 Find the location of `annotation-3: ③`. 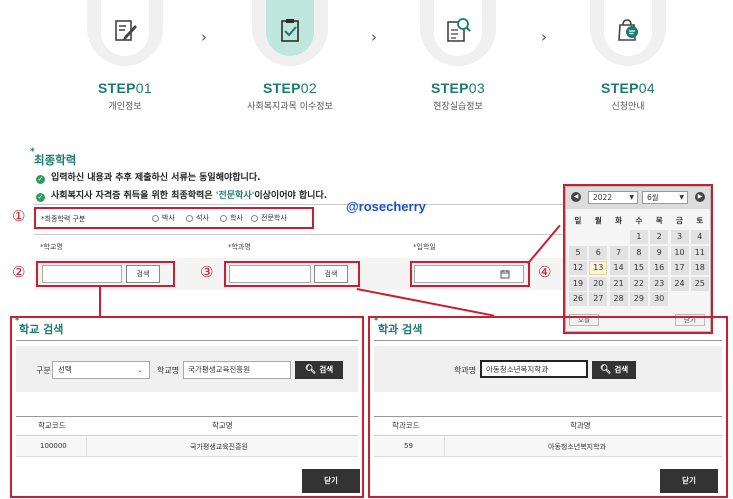

annotation-3: ③ is located at coordinates (207, 272).